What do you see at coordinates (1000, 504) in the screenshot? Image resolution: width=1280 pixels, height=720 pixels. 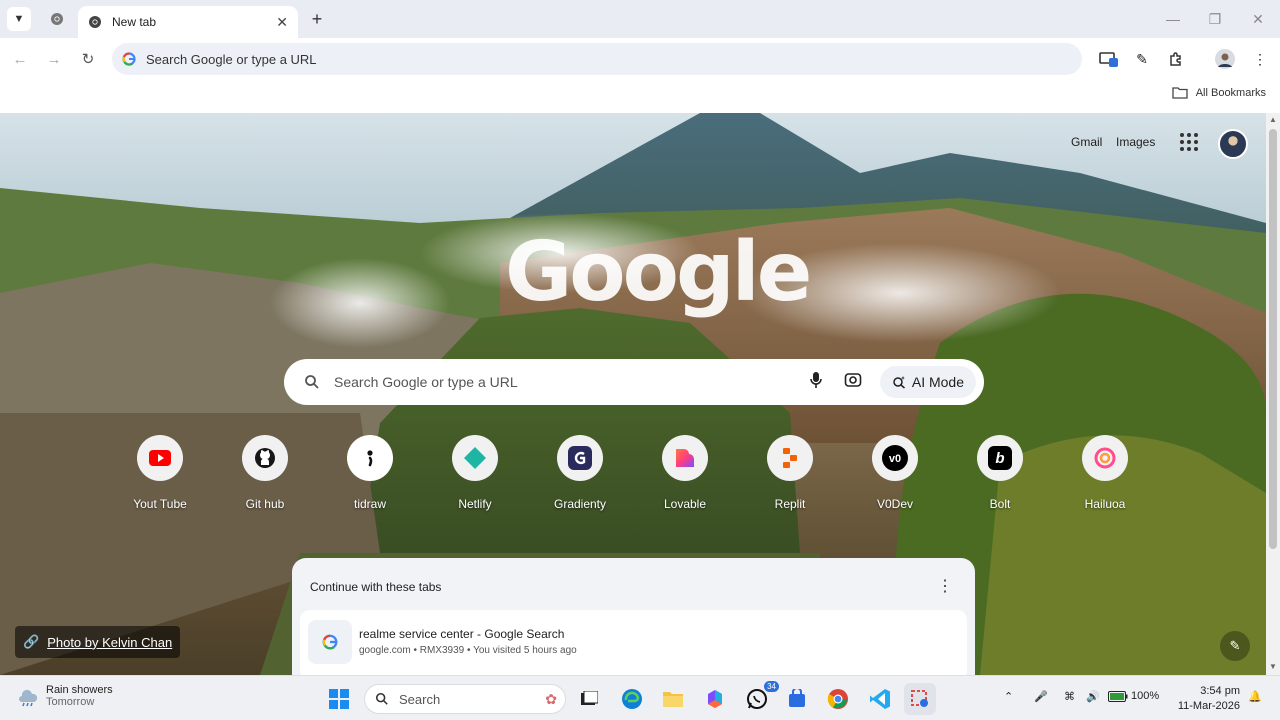 I see `shortcut-label: Bolt` at bounding box center [1000, 504].